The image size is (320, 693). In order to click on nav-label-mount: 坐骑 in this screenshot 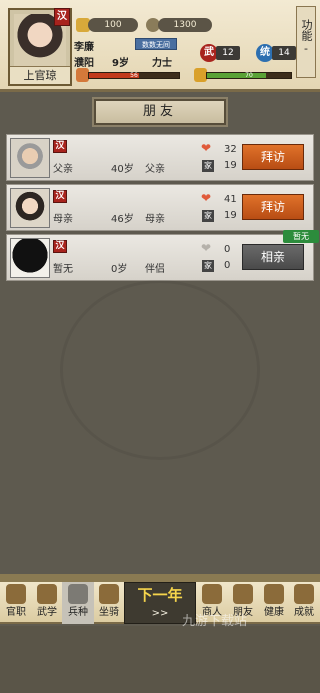, I will do `click(109, 612)`.